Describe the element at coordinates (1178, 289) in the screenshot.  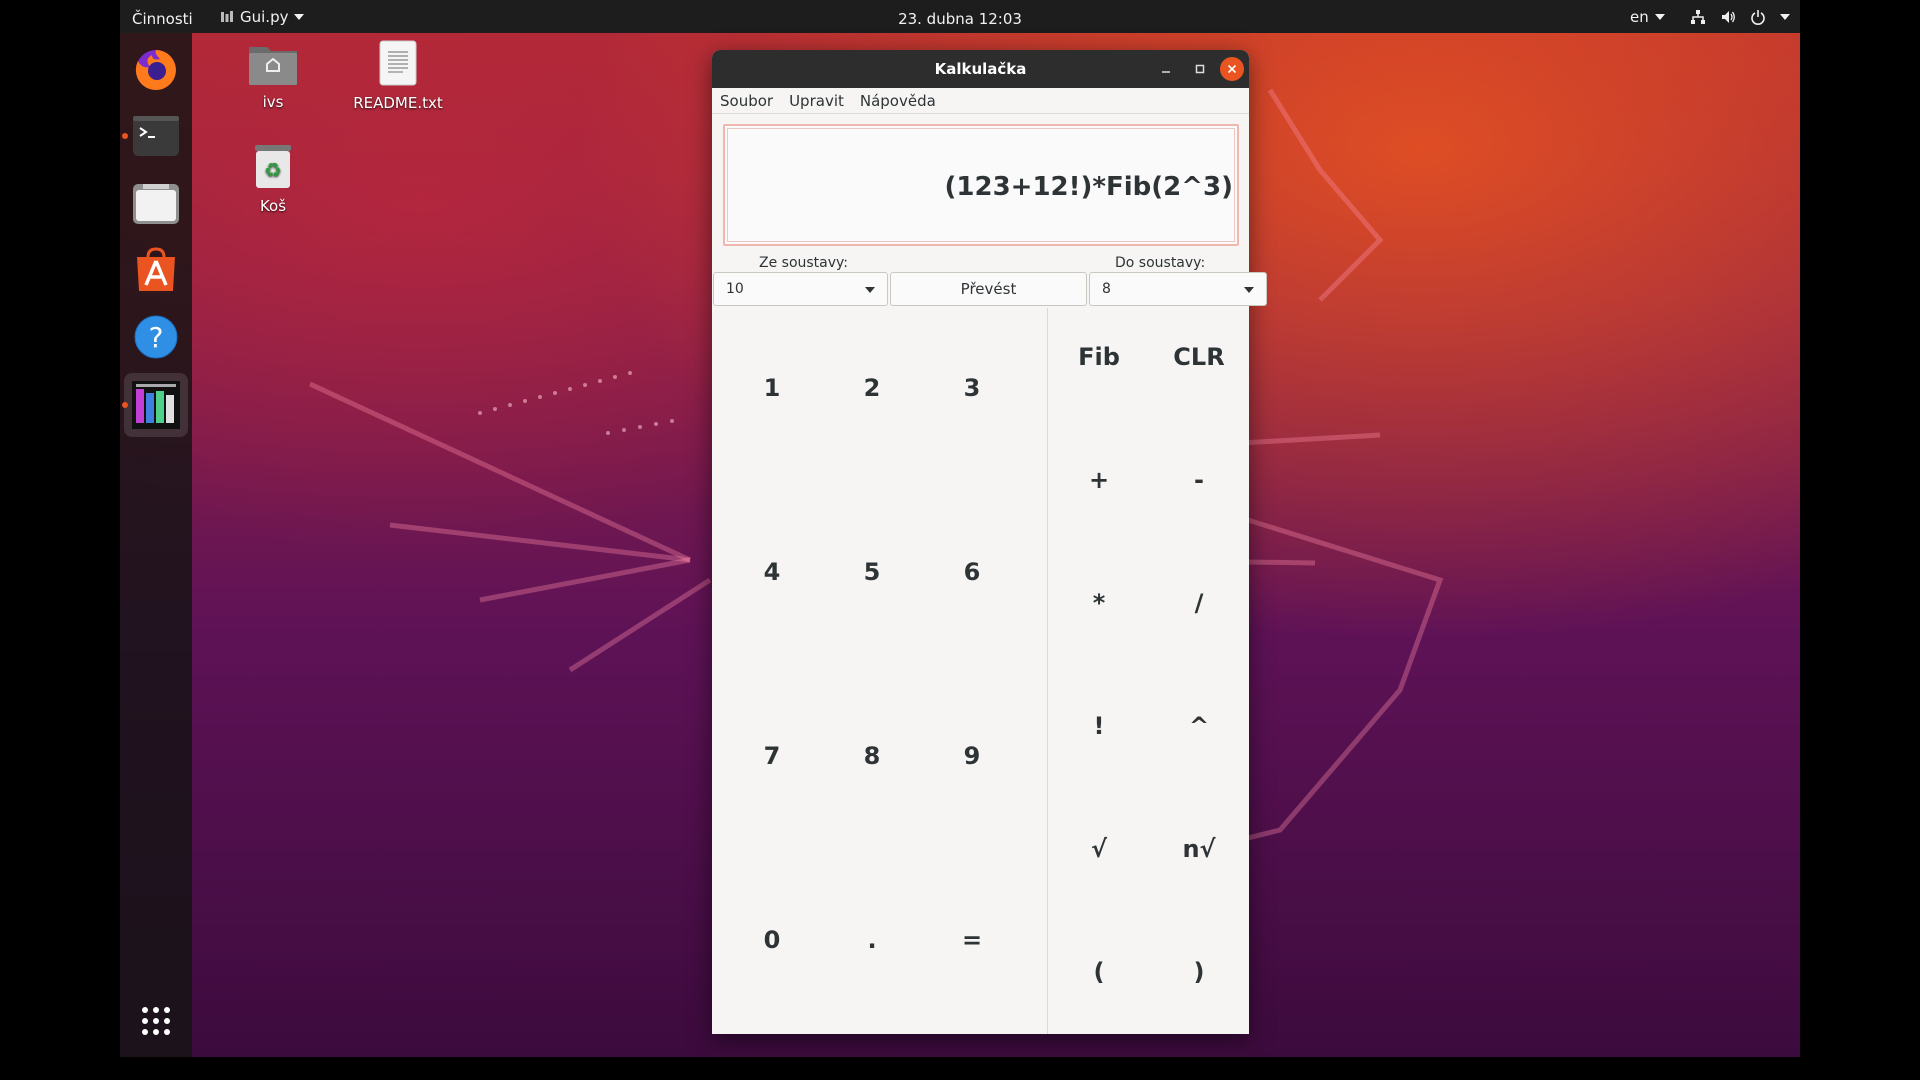
I see `to-base-select: 8` at that location.